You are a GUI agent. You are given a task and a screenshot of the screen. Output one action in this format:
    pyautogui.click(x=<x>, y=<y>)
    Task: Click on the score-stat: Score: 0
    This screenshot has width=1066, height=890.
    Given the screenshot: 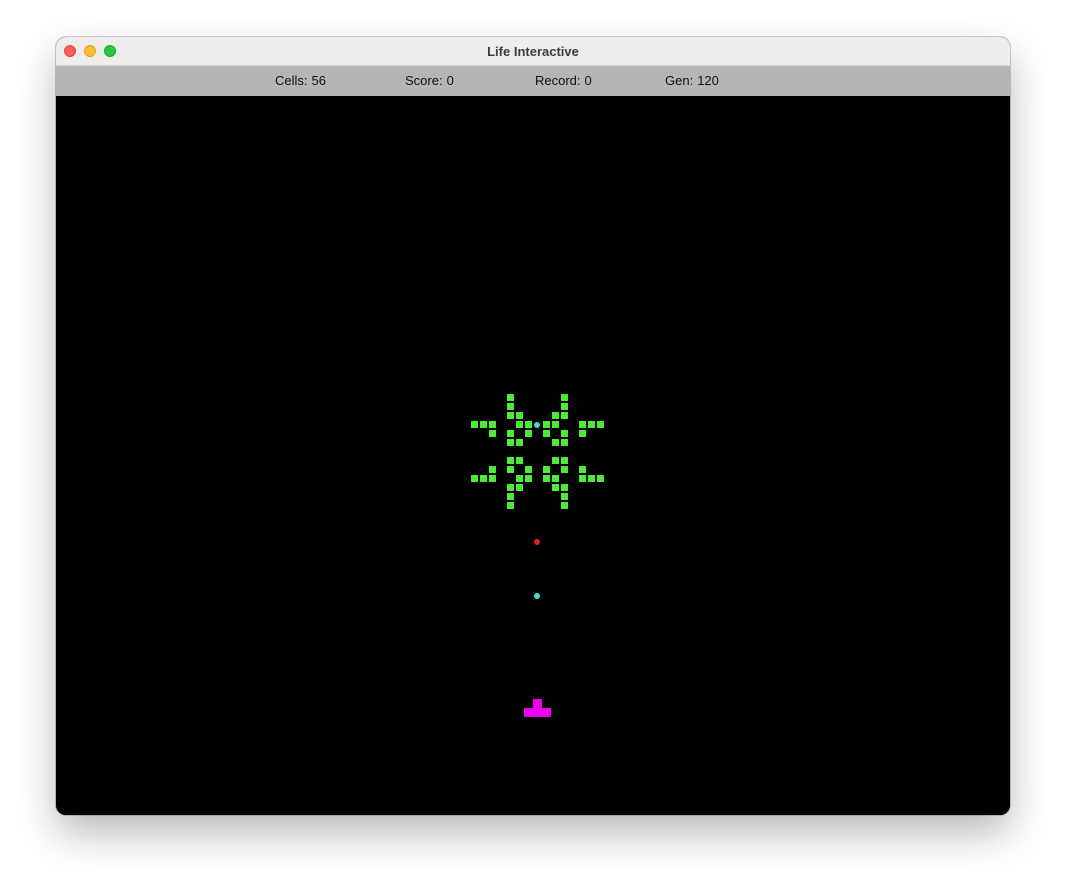 What is the action you would take?
    pyautogui.click(x=429, y=81)
    